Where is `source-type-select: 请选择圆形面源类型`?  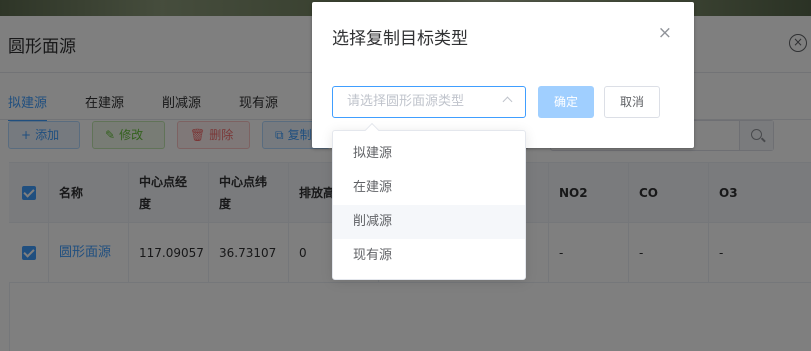
source-type-select: 请选择圆形面源类型 is located at coordinates (429, 102).